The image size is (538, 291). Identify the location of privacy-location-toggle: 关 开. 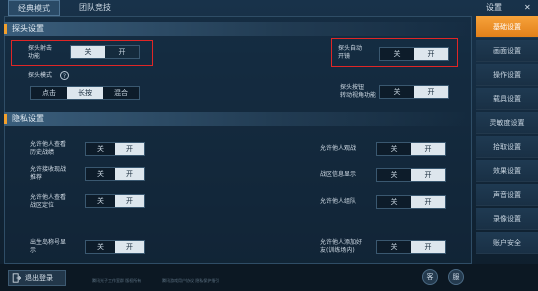
(115, 201).